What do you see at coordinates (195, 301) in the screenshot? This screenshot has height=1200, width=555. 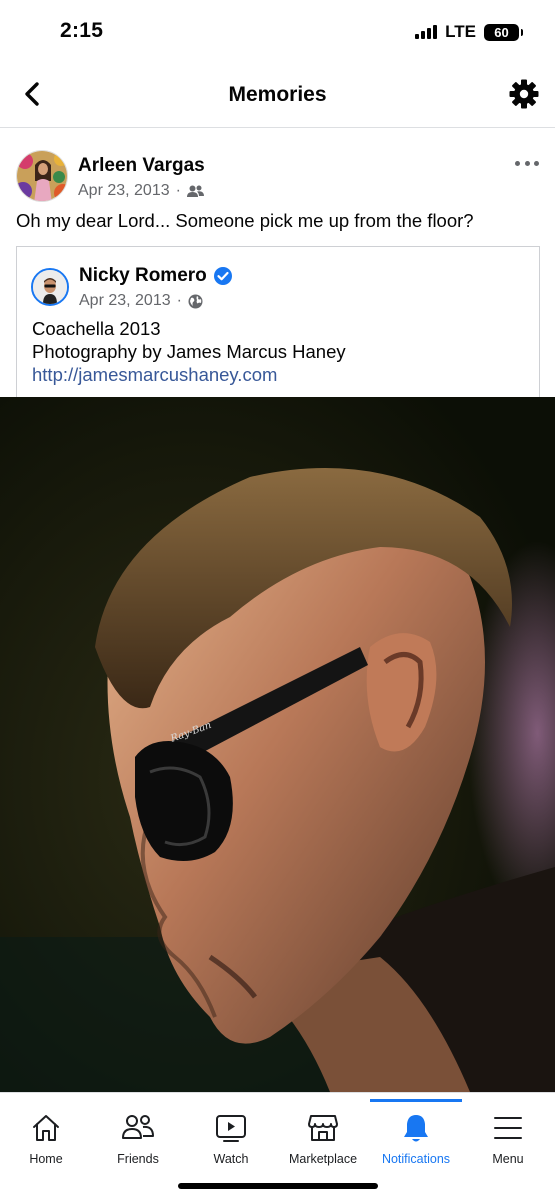 I see `globe-icon` at bounding box center [195, 301].